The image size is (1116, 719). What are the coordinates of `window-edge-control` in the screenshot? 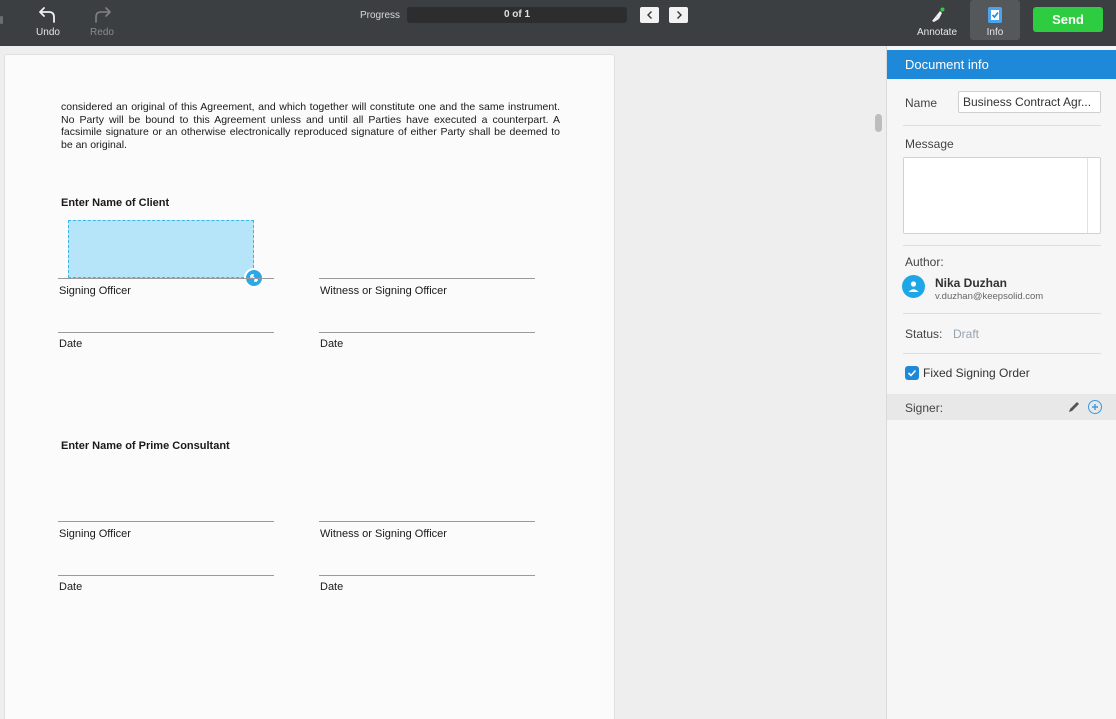 It's located at (1, 20).